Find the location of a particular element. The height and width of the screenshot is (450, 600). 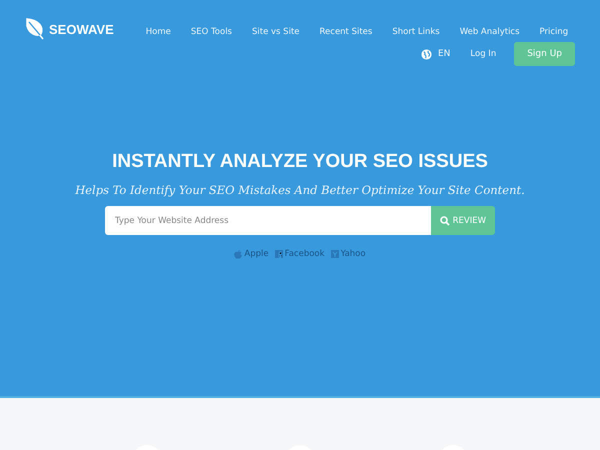

apple-icon is located at coordinates (238, 254).